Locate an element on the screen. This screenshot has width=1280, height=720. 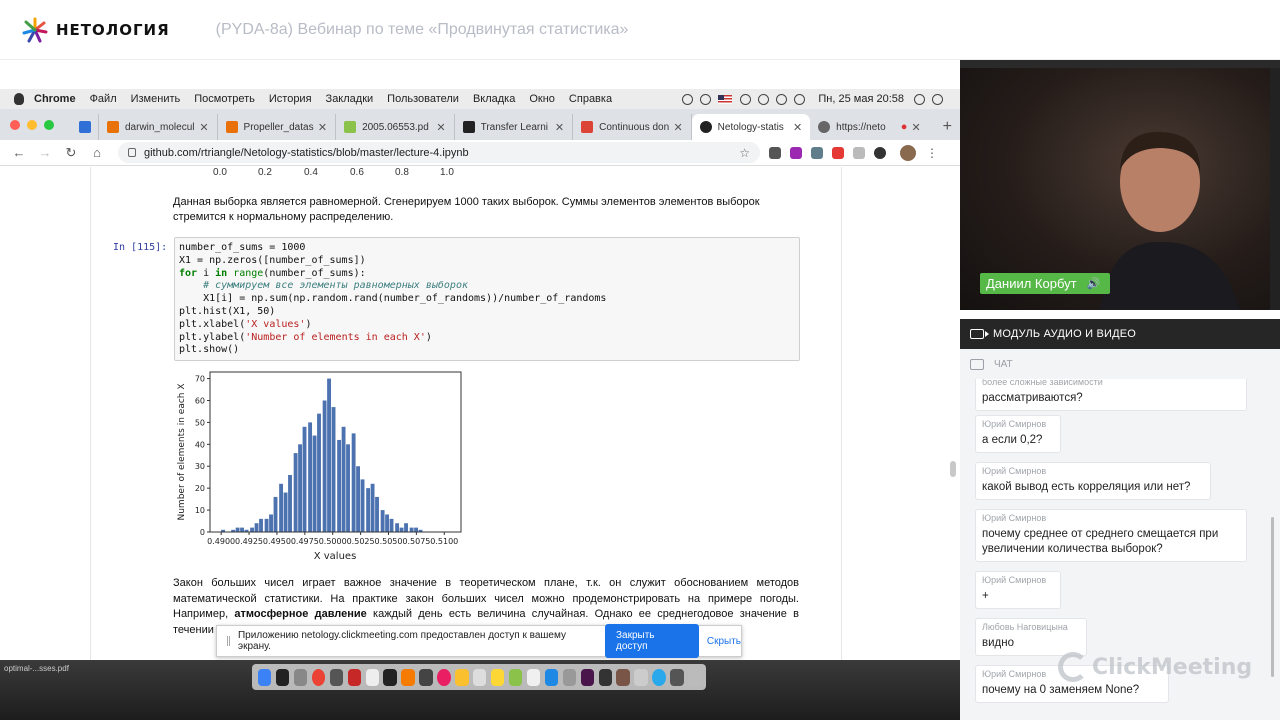
browser-tab: 2005.06553.pd ✕ is located at coordinates (395, 127).